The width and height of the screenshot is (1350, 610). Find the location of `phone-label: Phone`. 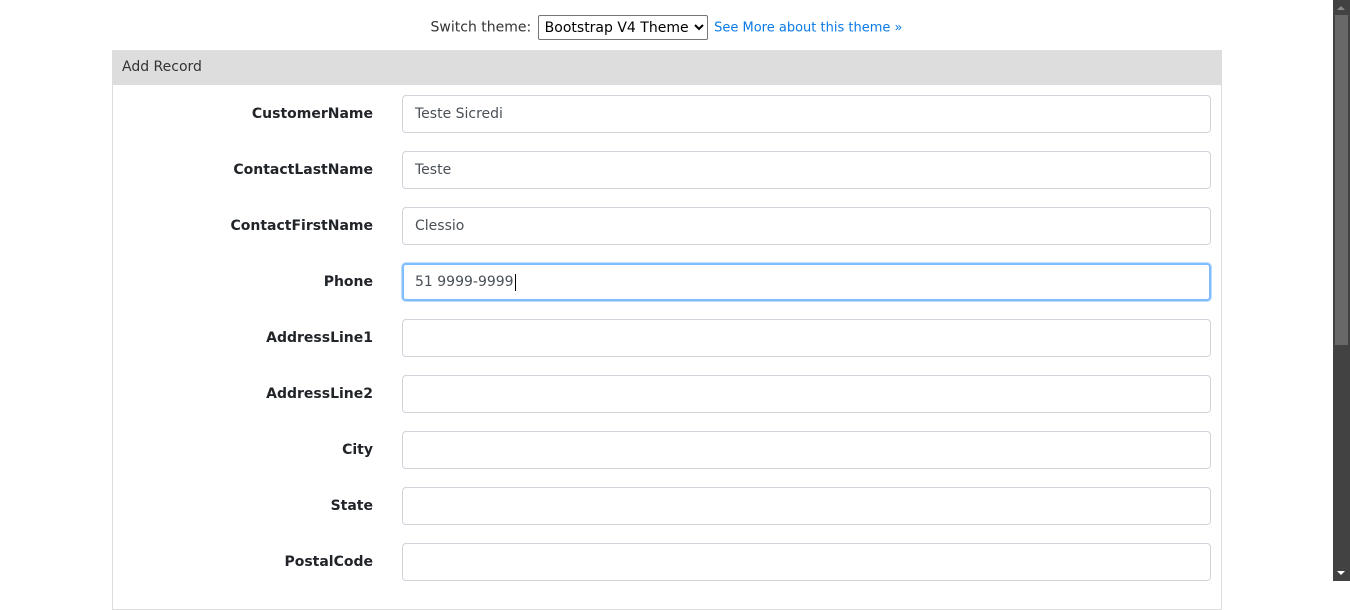

phone-label: Phone is located at coordinates (348, 282).